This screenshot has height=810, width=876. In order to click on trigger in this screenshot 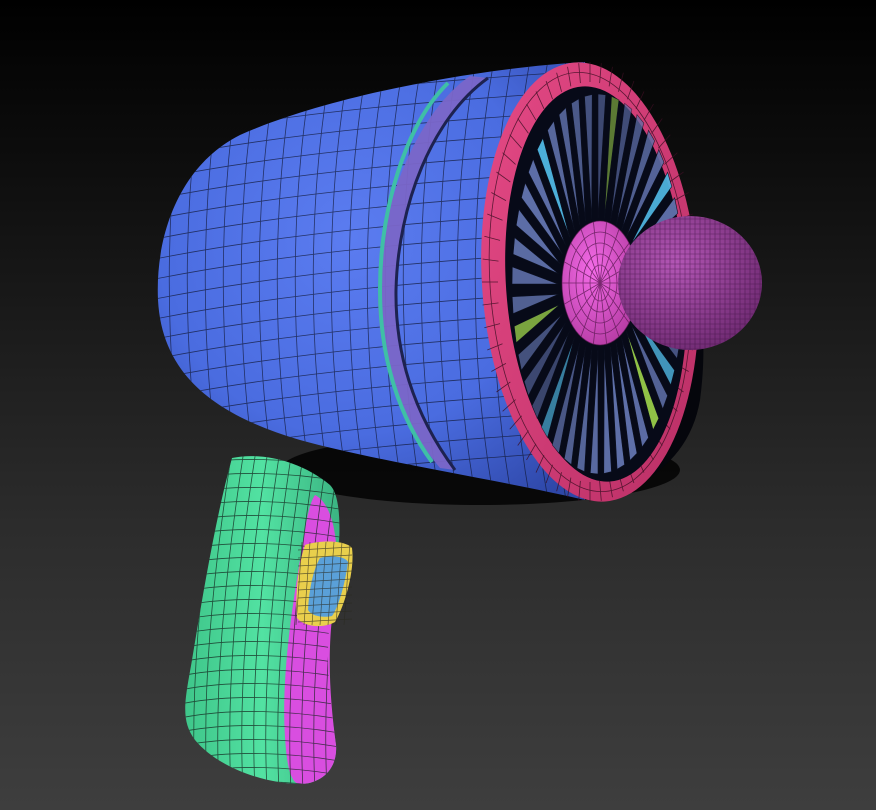, I will do `click(324, 584)`.